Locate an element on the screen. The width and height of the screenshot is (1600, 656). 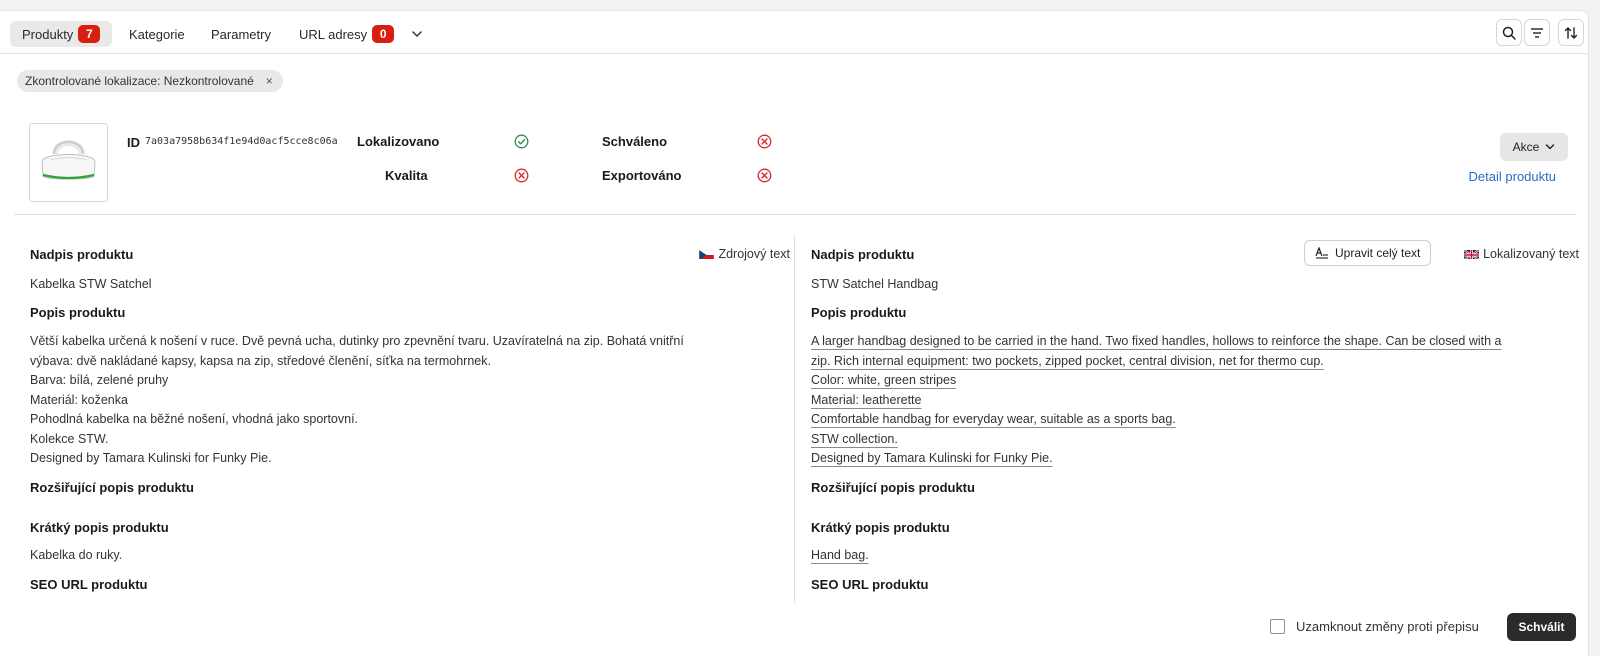
tab-label: Parametry is located at coordinates (241, 34).